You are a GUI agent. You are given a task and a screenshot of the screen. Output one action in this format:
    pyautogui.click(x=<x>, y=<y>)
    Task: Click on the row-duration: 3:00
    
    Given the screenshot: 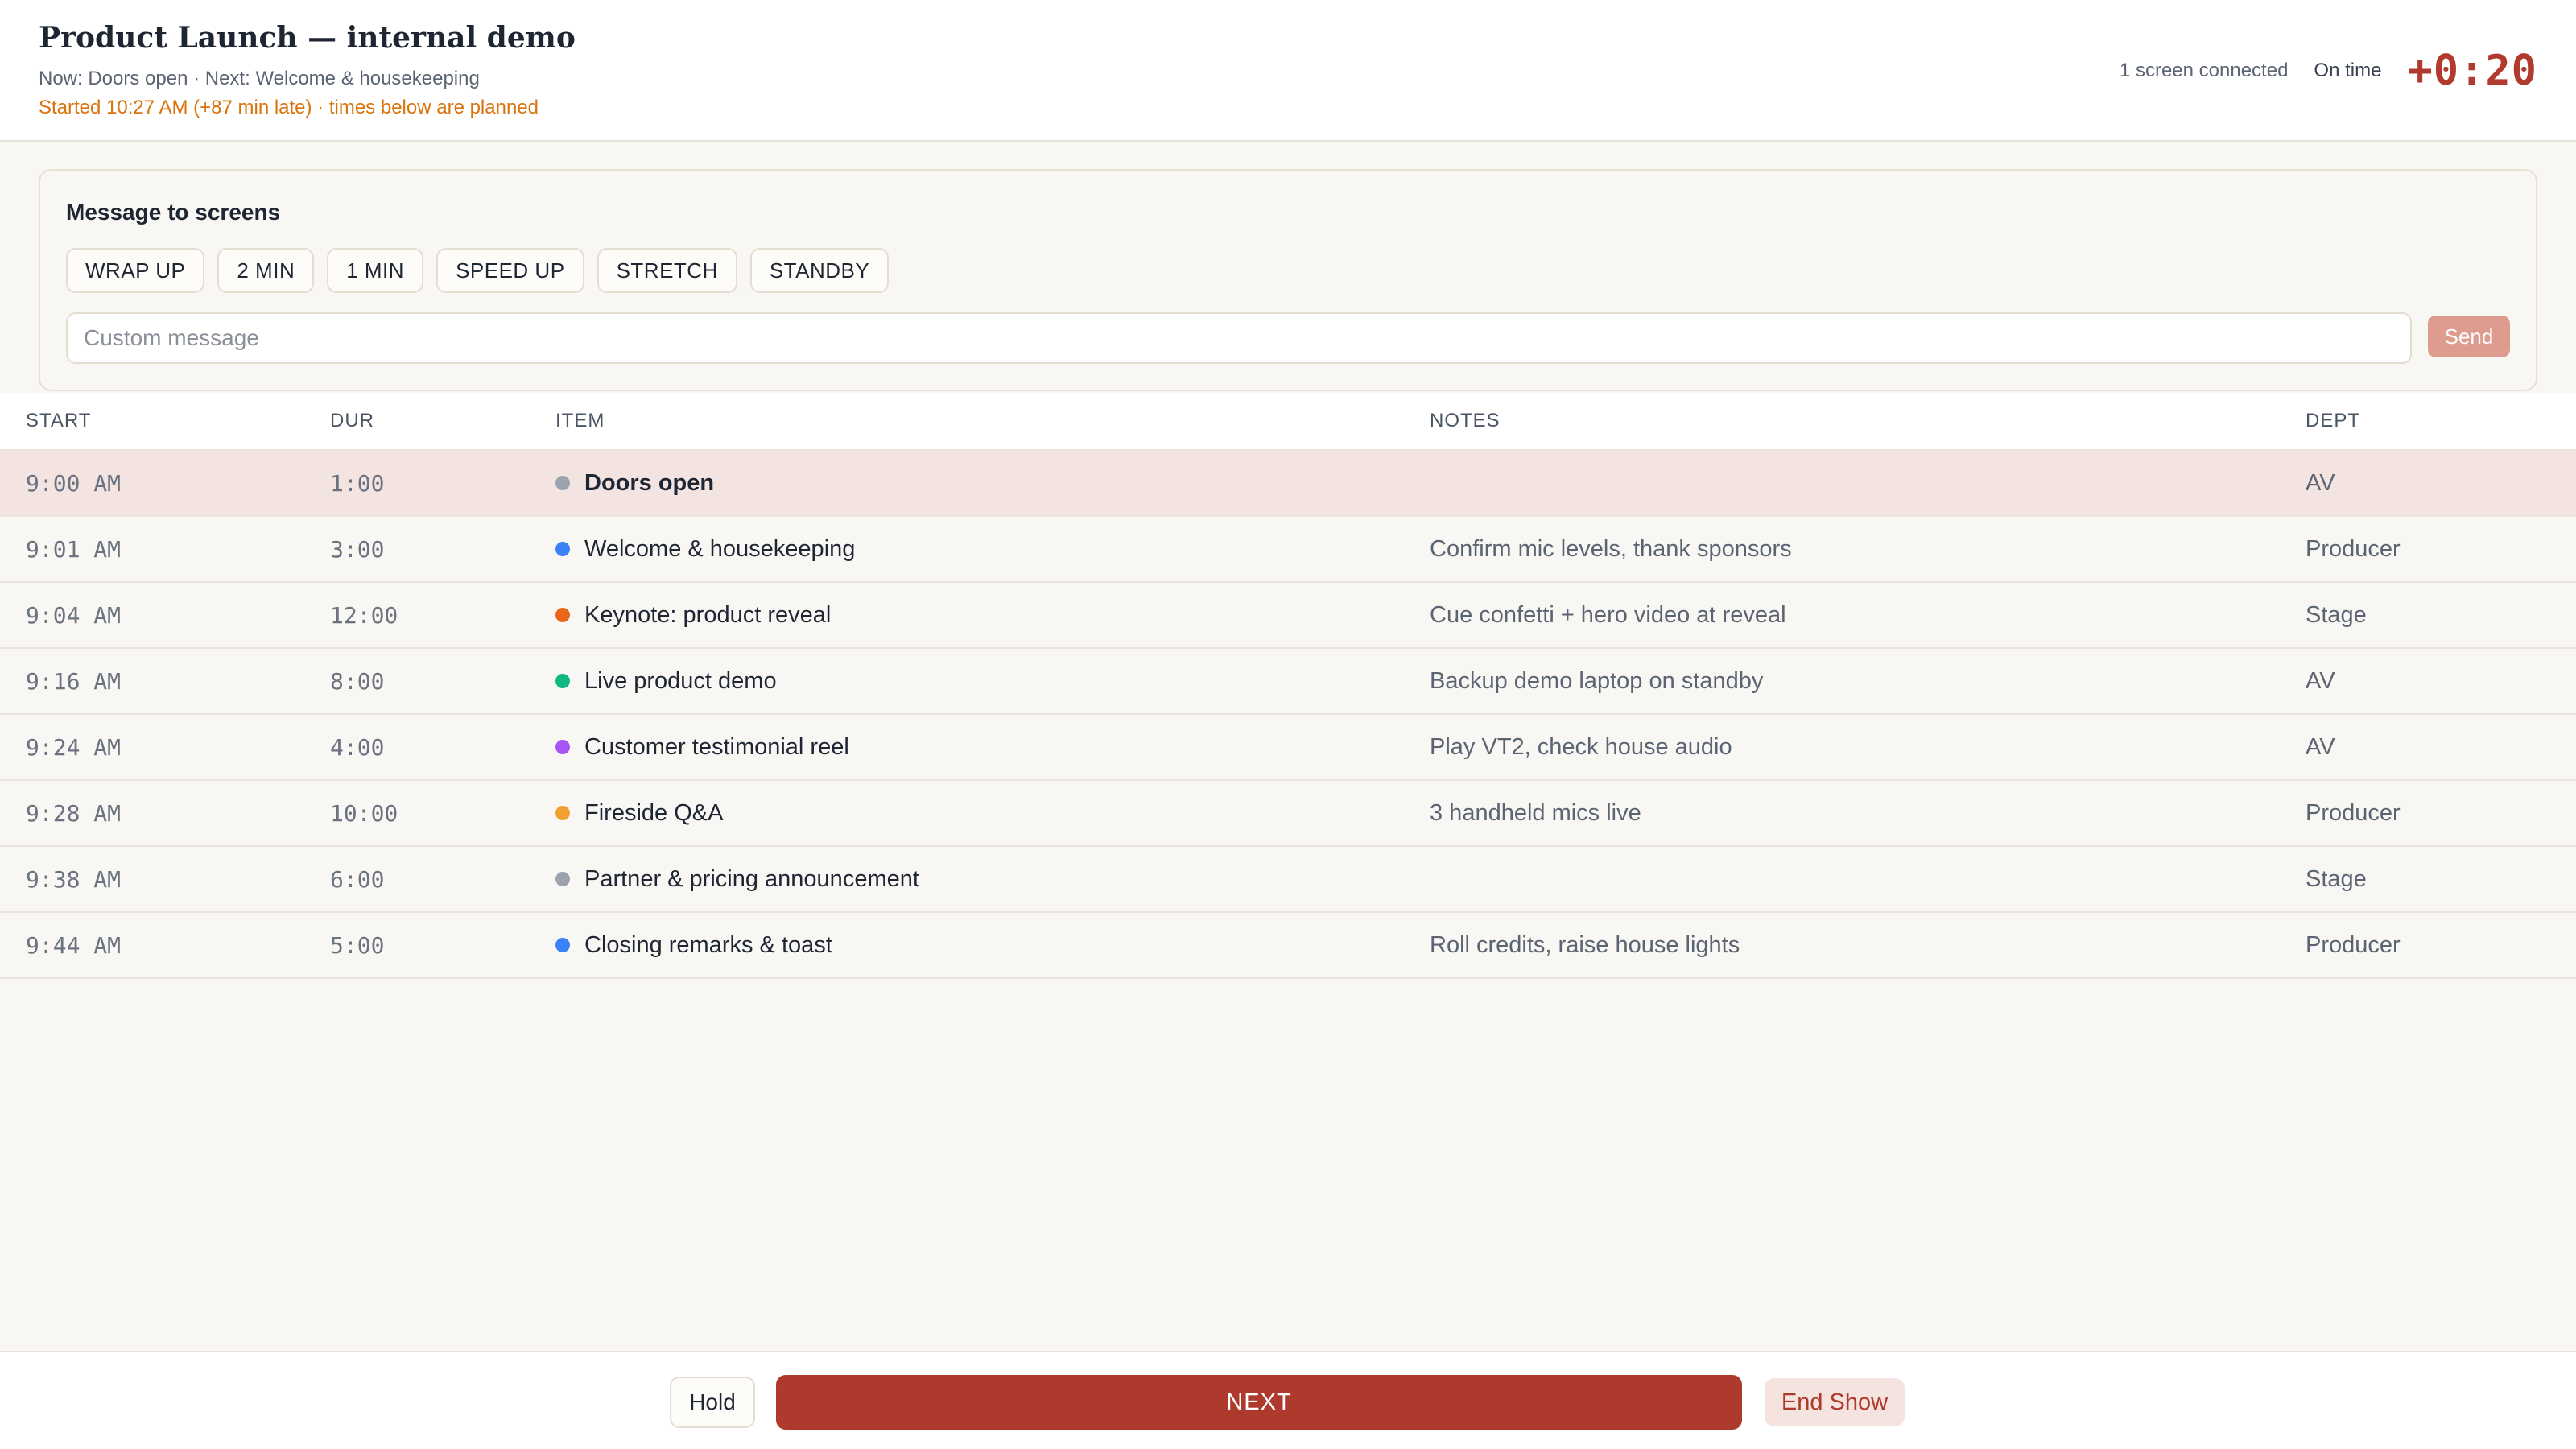 What is the action you would take?
    pyautogui.click(x=357, y=549)
    